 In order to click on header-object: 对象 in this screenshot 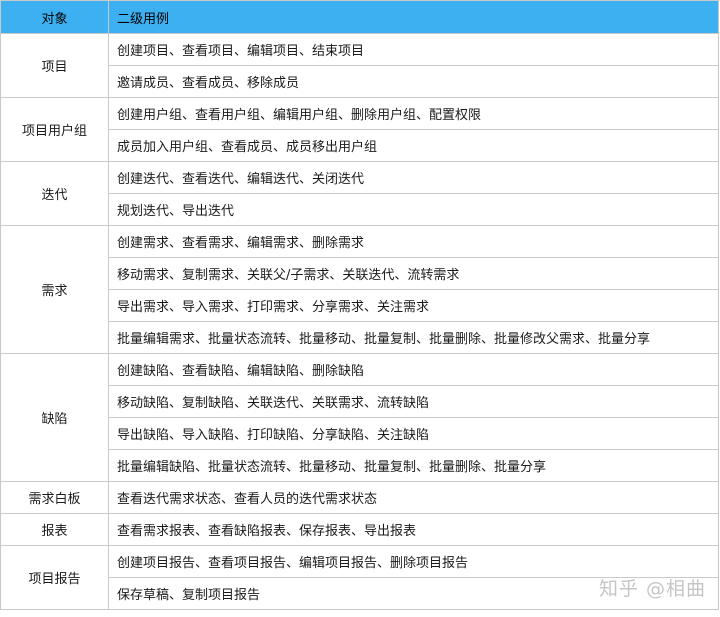, I will do `click(54, 17)`.